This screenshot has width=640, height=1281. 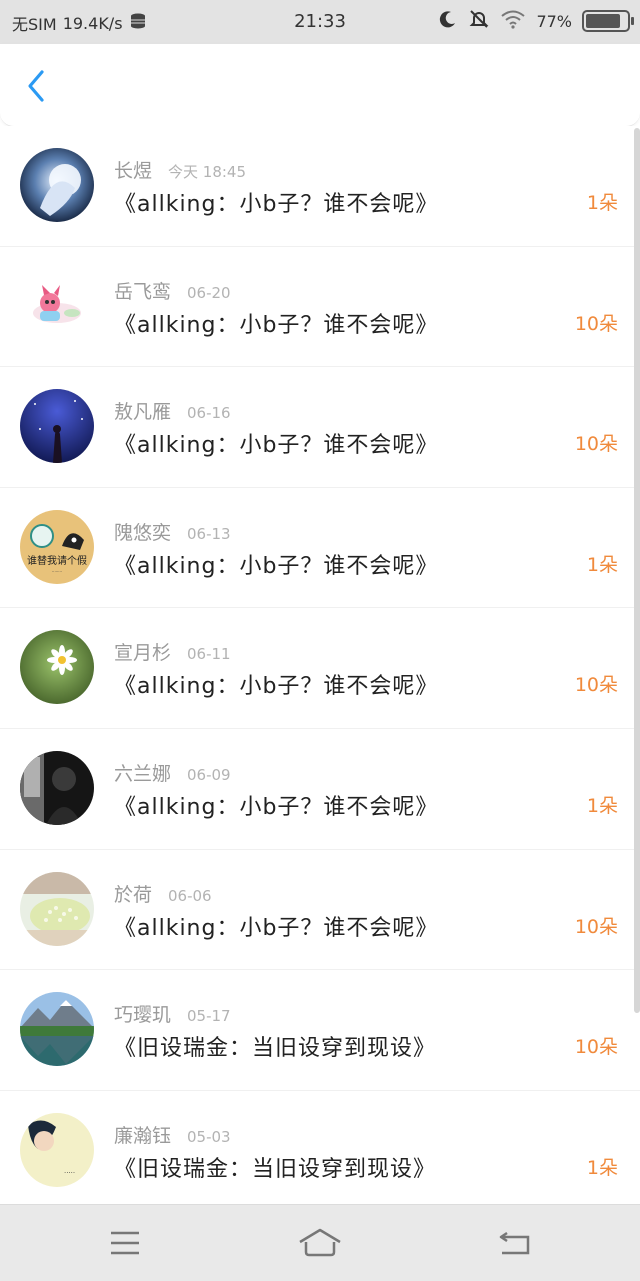 What do you see at coordinates (142, 772) in the screenshot?
I see `sender-name: 六兰娜` at bounding box center [142, 772].